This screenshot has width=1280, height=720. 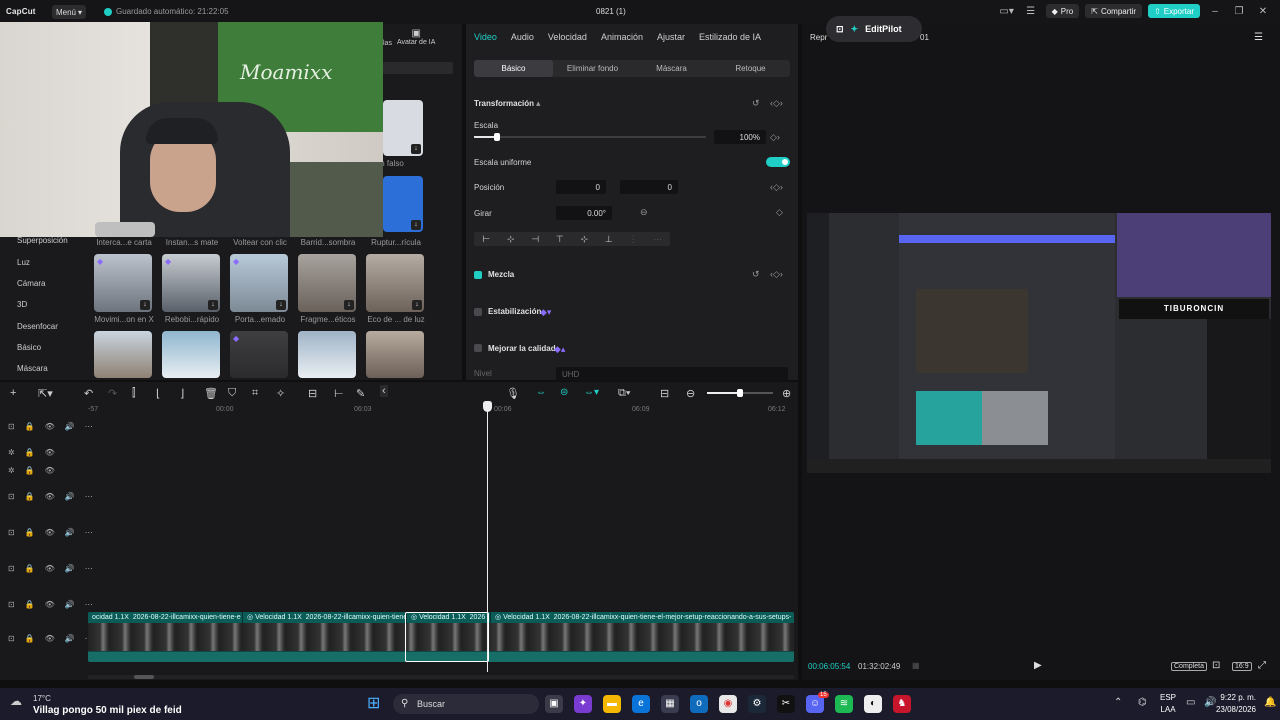 I want to click on chrome-icon: ◉, so click(x=728, y=704).